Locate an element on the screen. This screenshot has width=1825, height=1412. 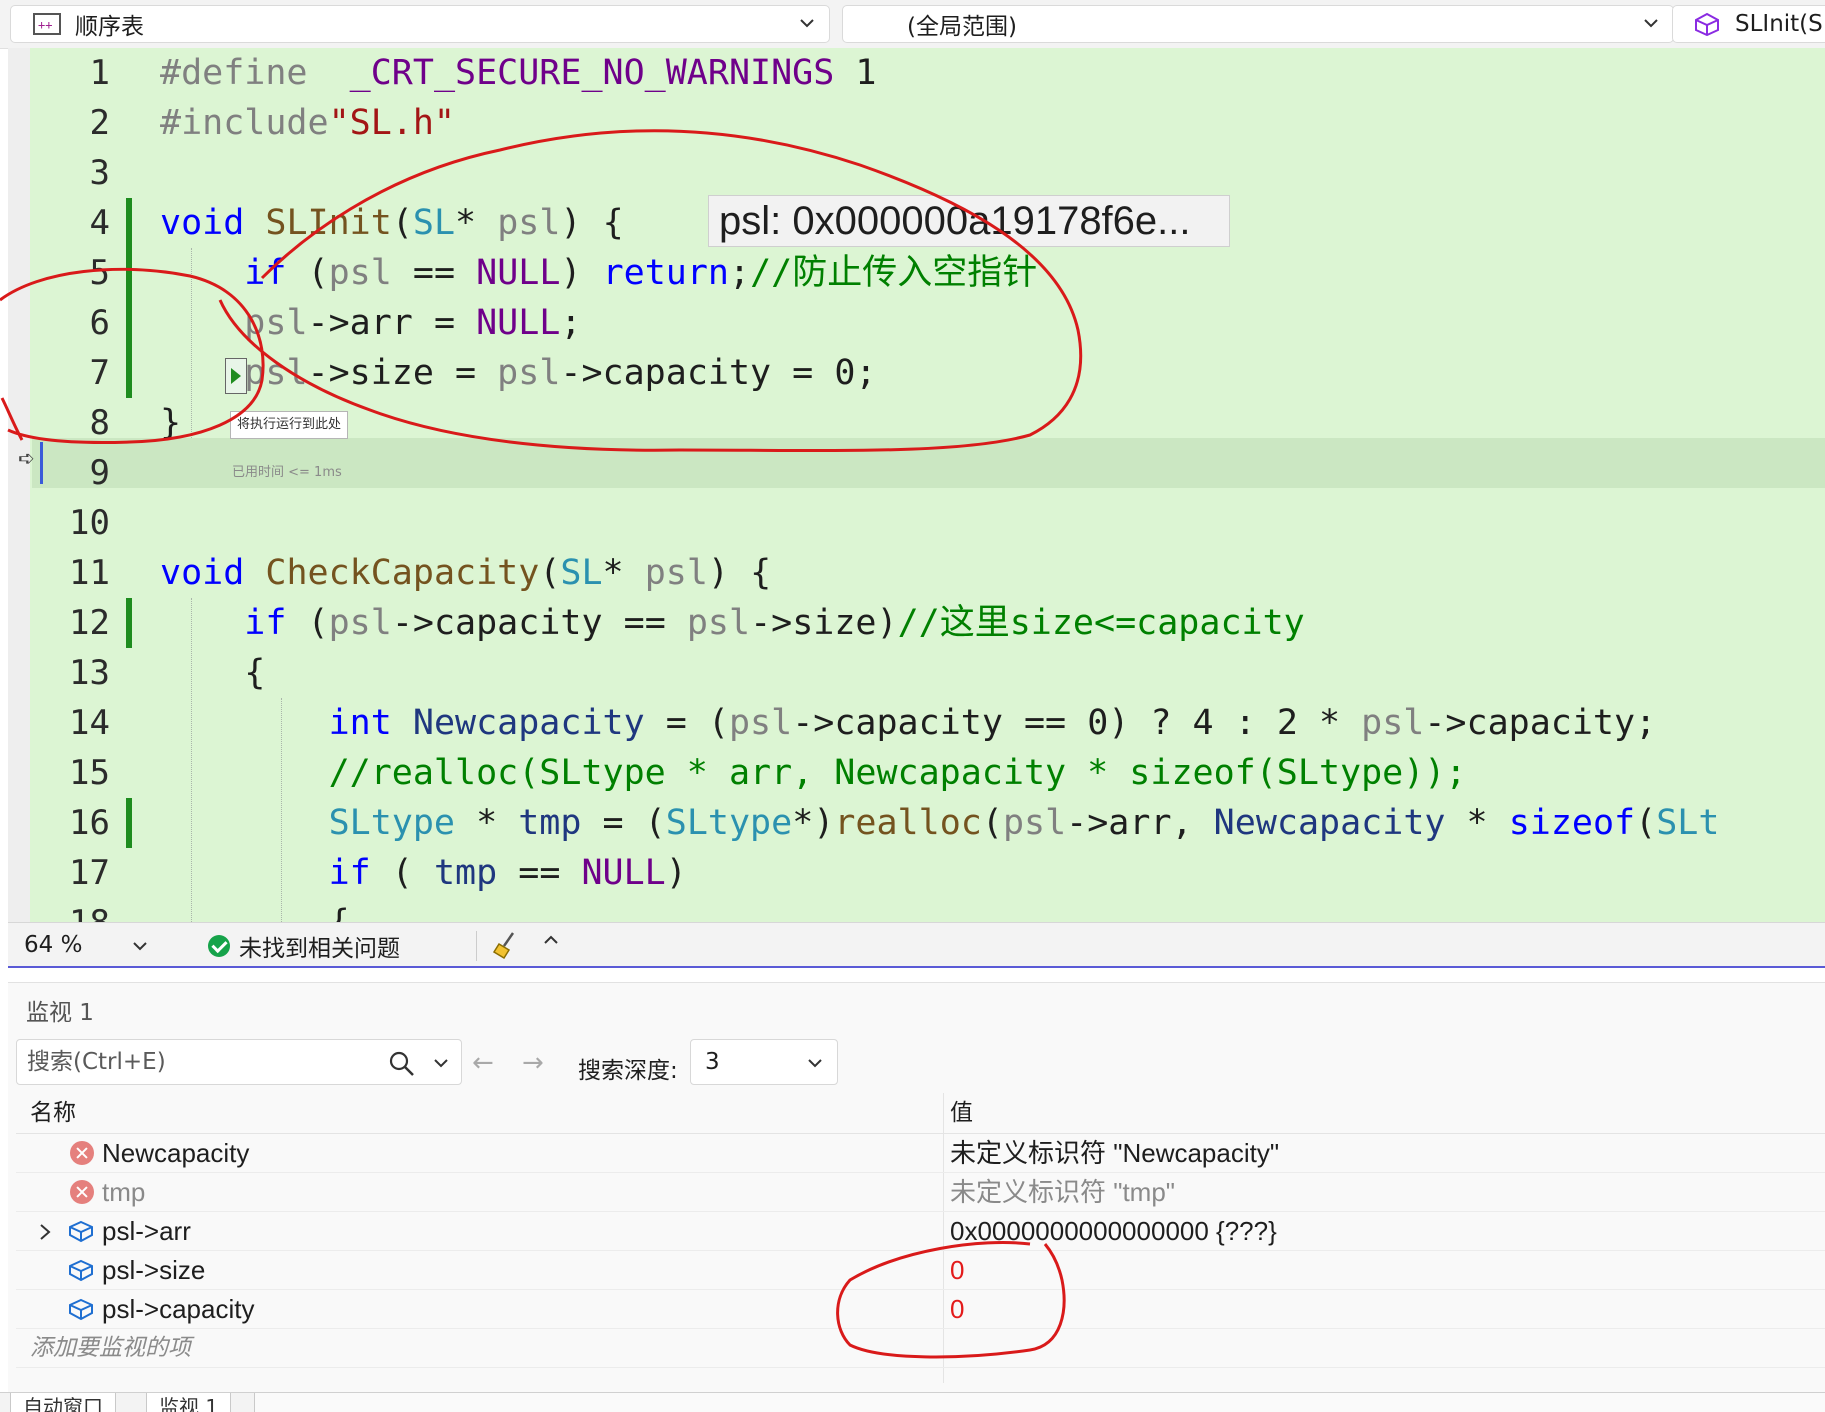
watch-name: Newcapacity is located at coordinates (175, 1153).